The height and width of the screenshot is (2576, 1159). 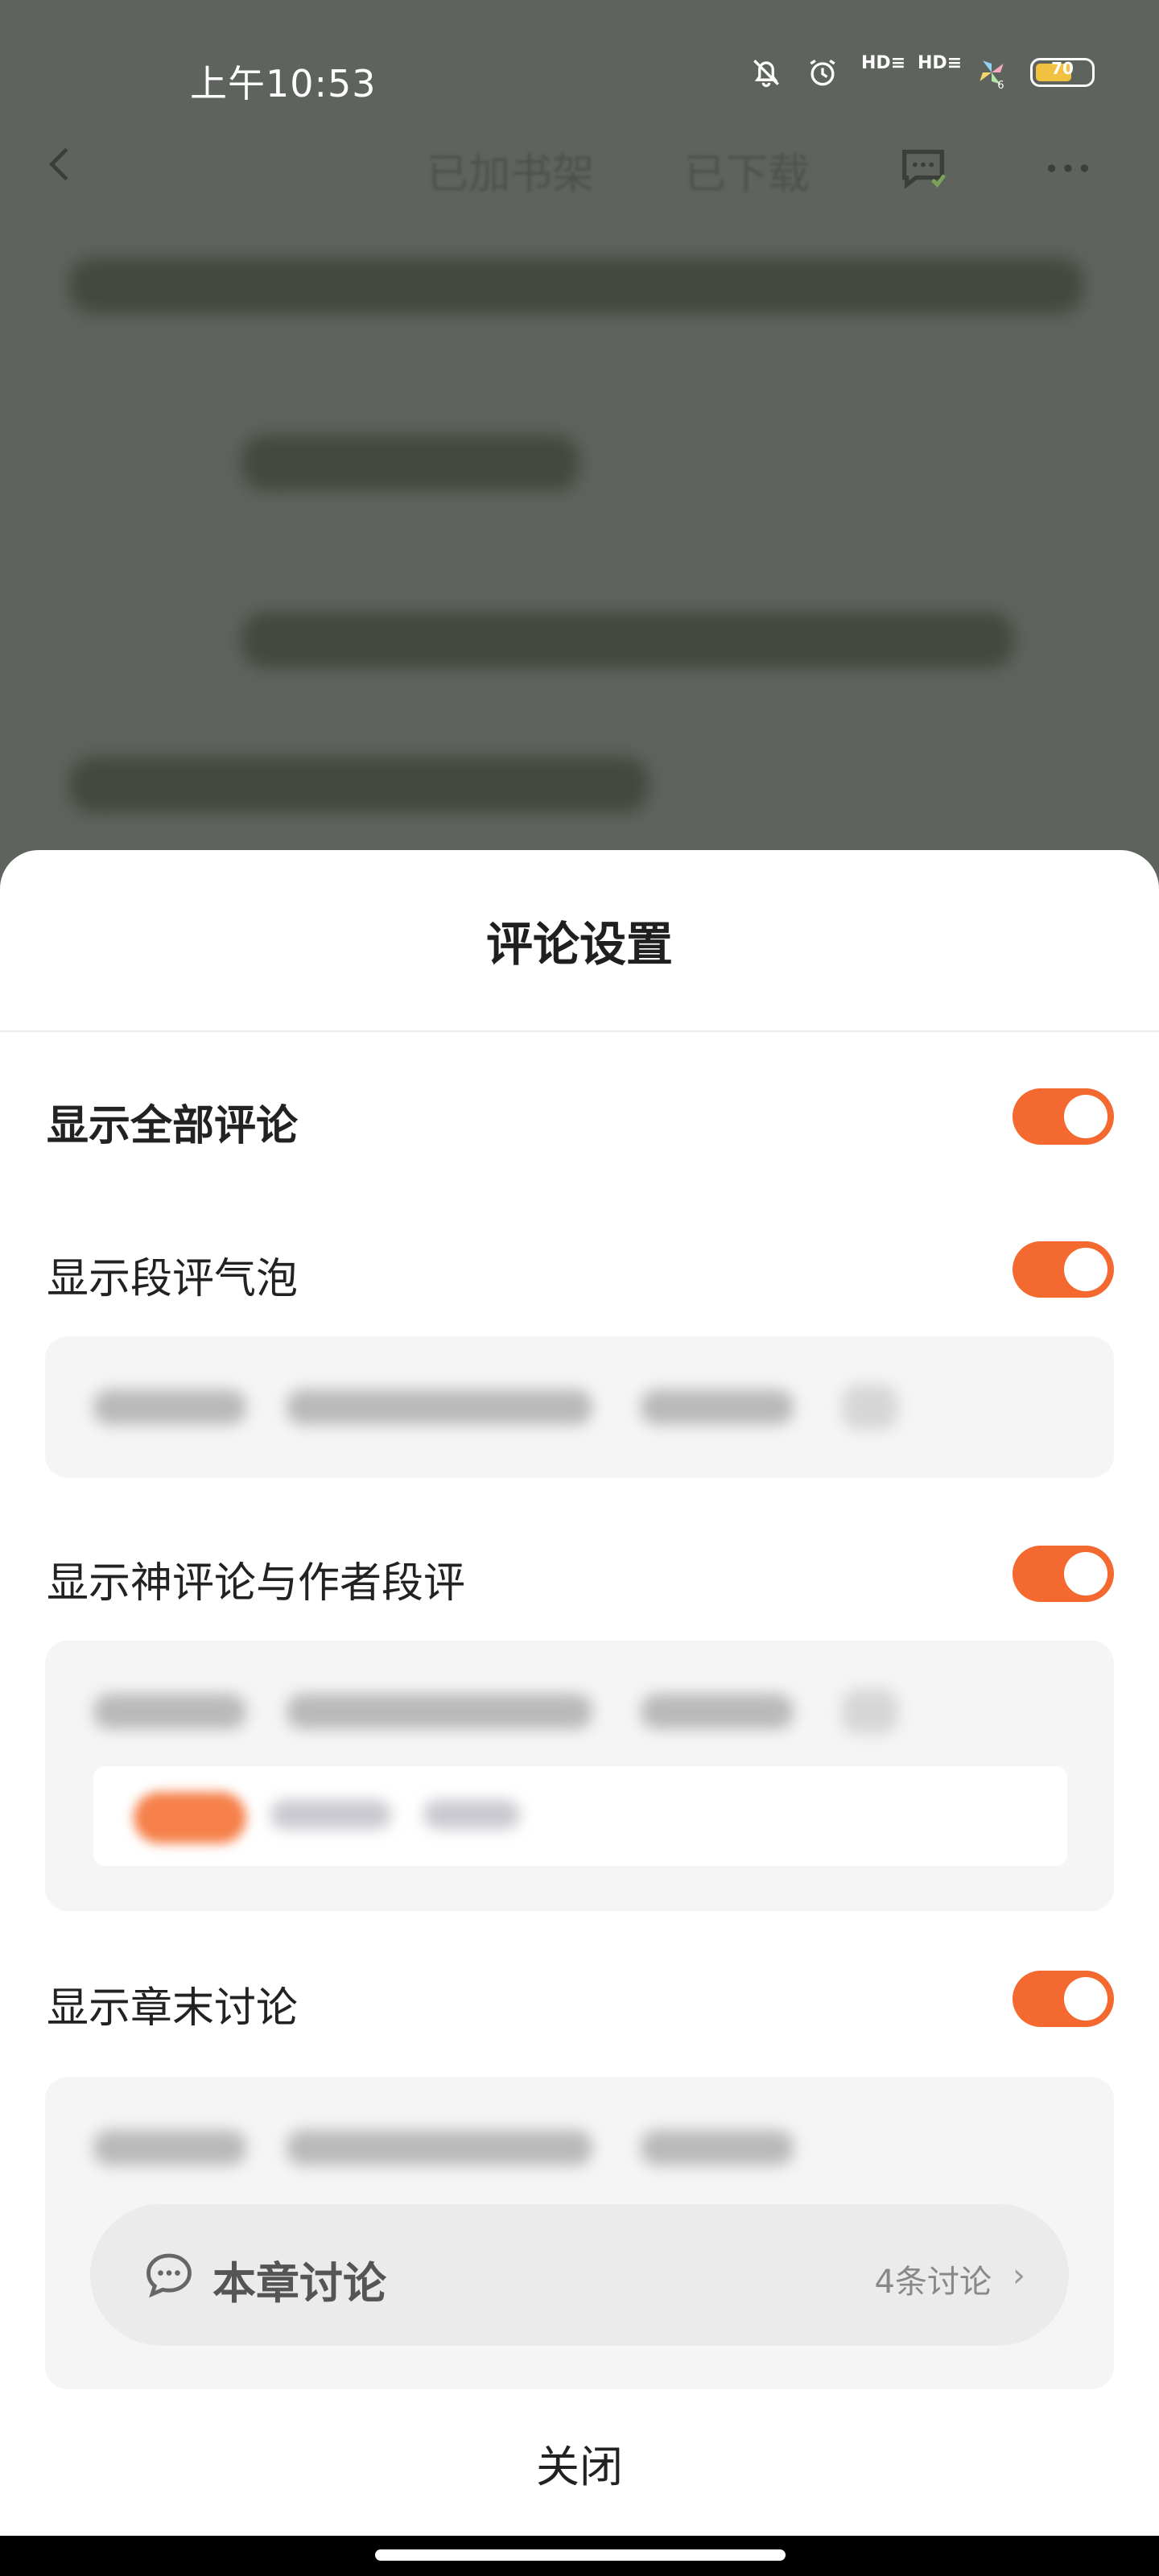 I want to click on toggle-show-all-comments, so click(x=1063, y=1116).